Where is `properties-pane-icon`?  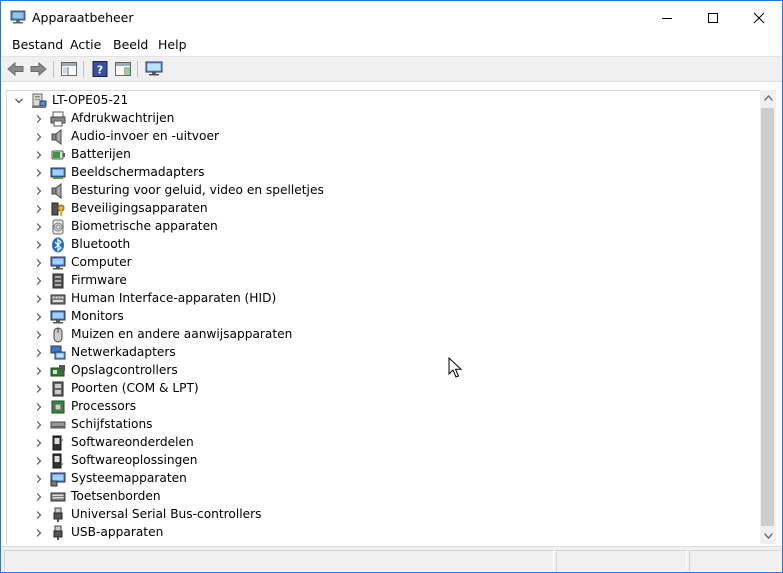
properties-pane-icon is located at coordinates (123, 69).